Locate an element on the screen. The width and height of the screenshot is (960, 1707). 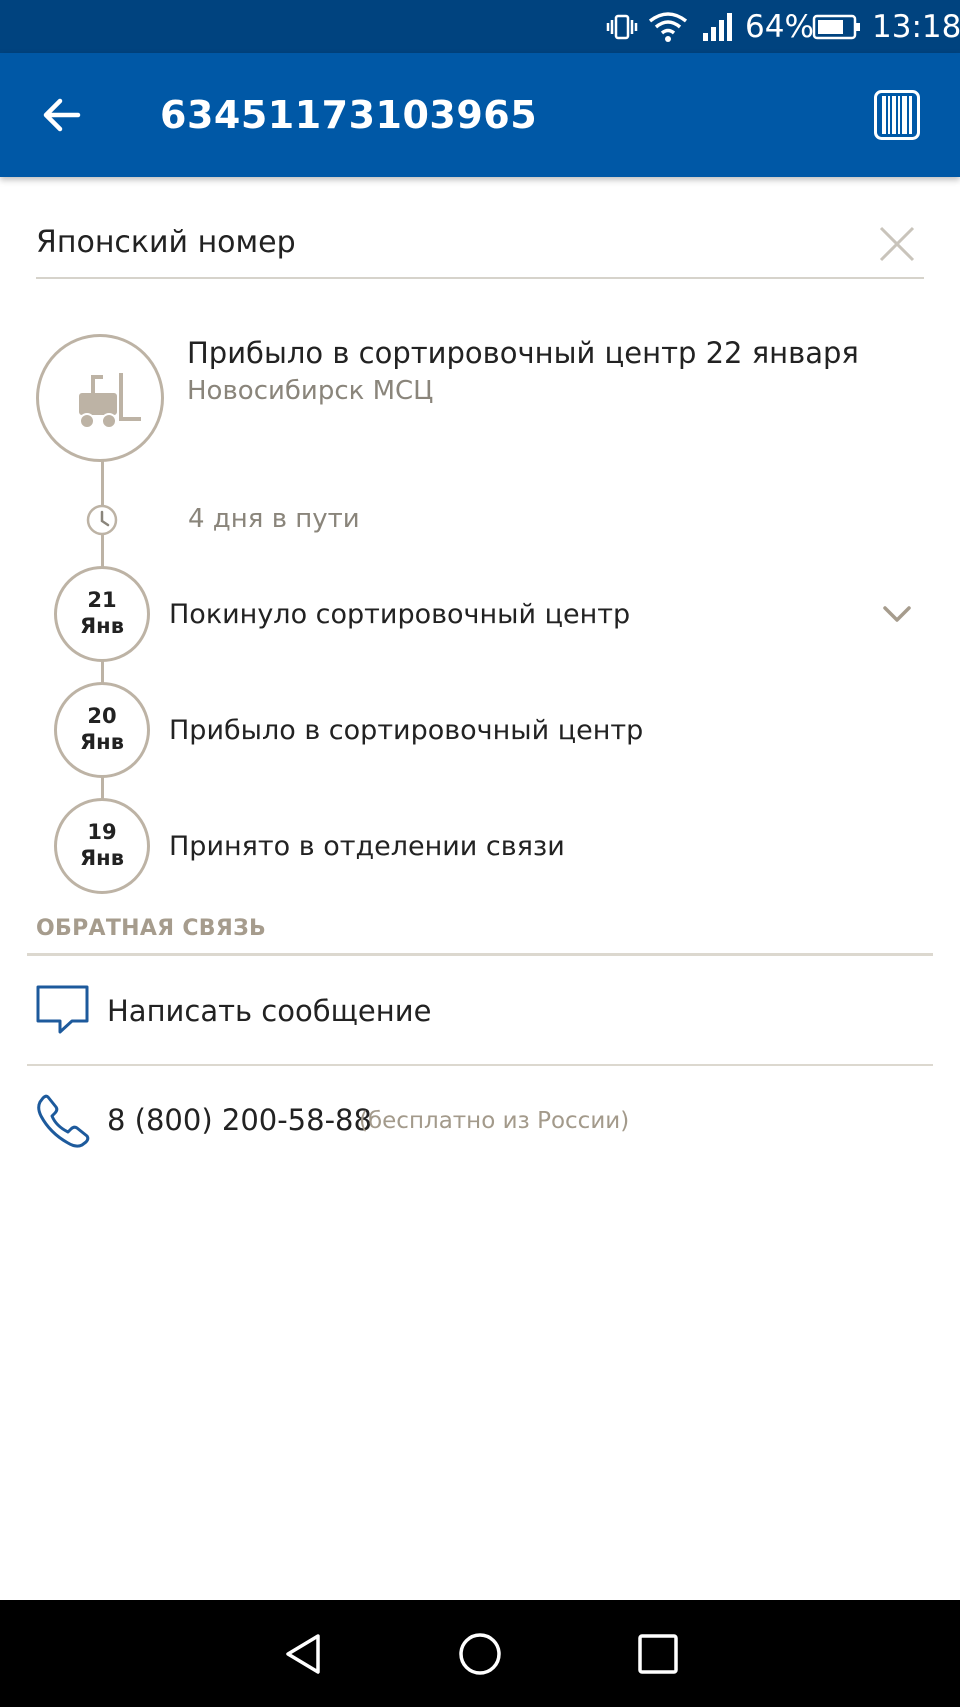
system-nav-bar is located at coordinates (480, 1653).